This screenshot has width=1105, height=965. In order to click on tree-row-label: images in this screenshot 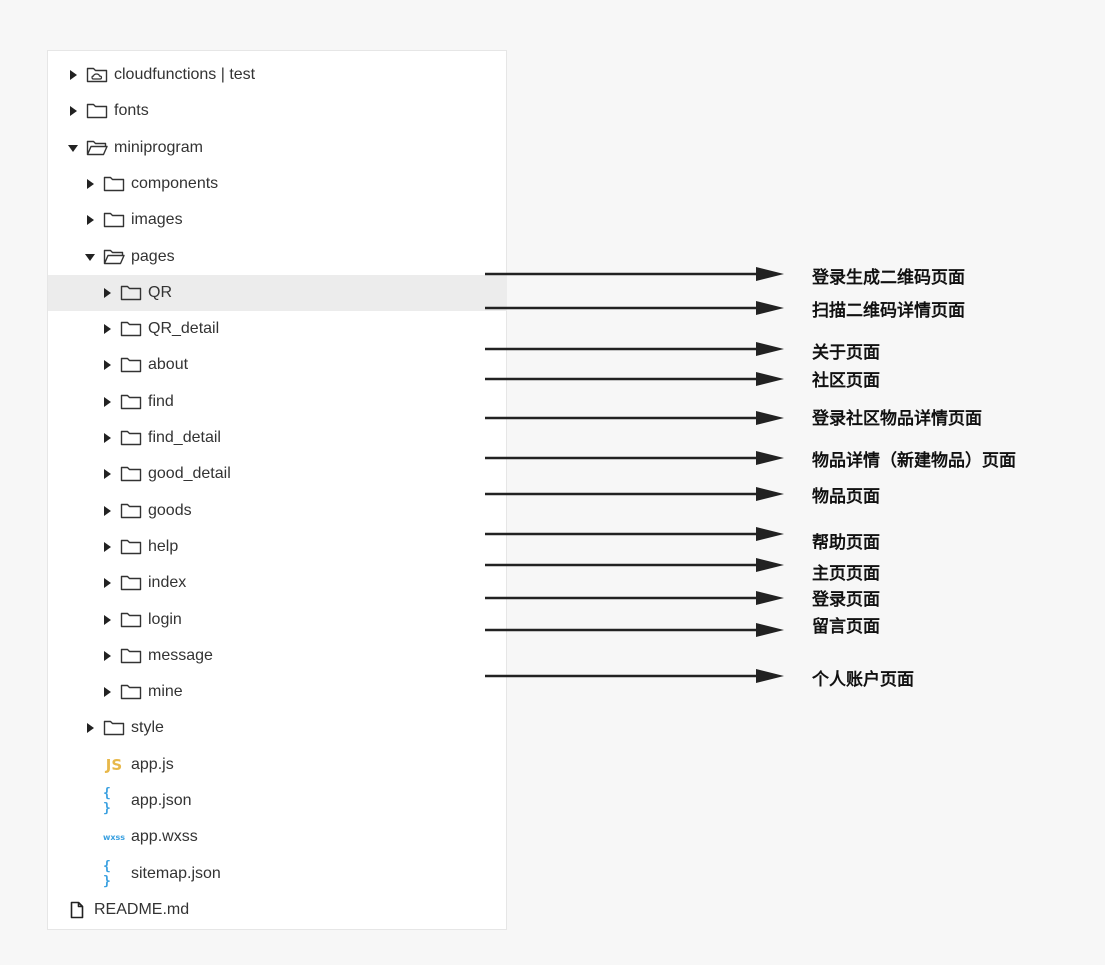, I will do `click(157, 220)`.